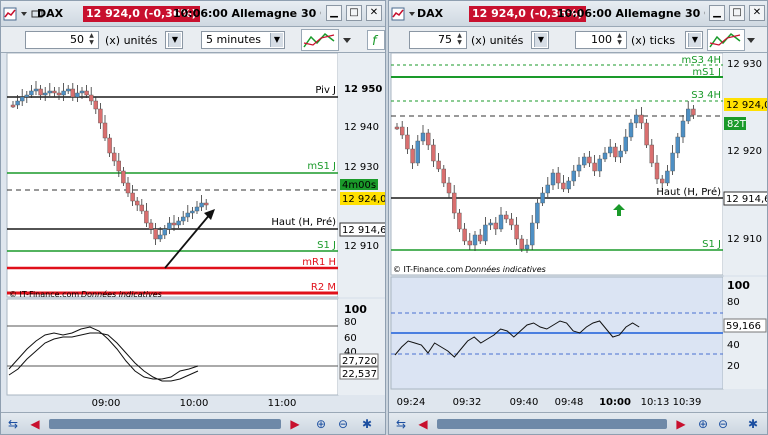 Image resolution: width=768 pixels, height=435 pixels. What do you see at coordinates (193, 40) in the screenshot?
I see `chart-toolbar: 50 ▲ ▼ (x) unités ▼ 5 minutes ▼ f` at bounding box center [193, 40].